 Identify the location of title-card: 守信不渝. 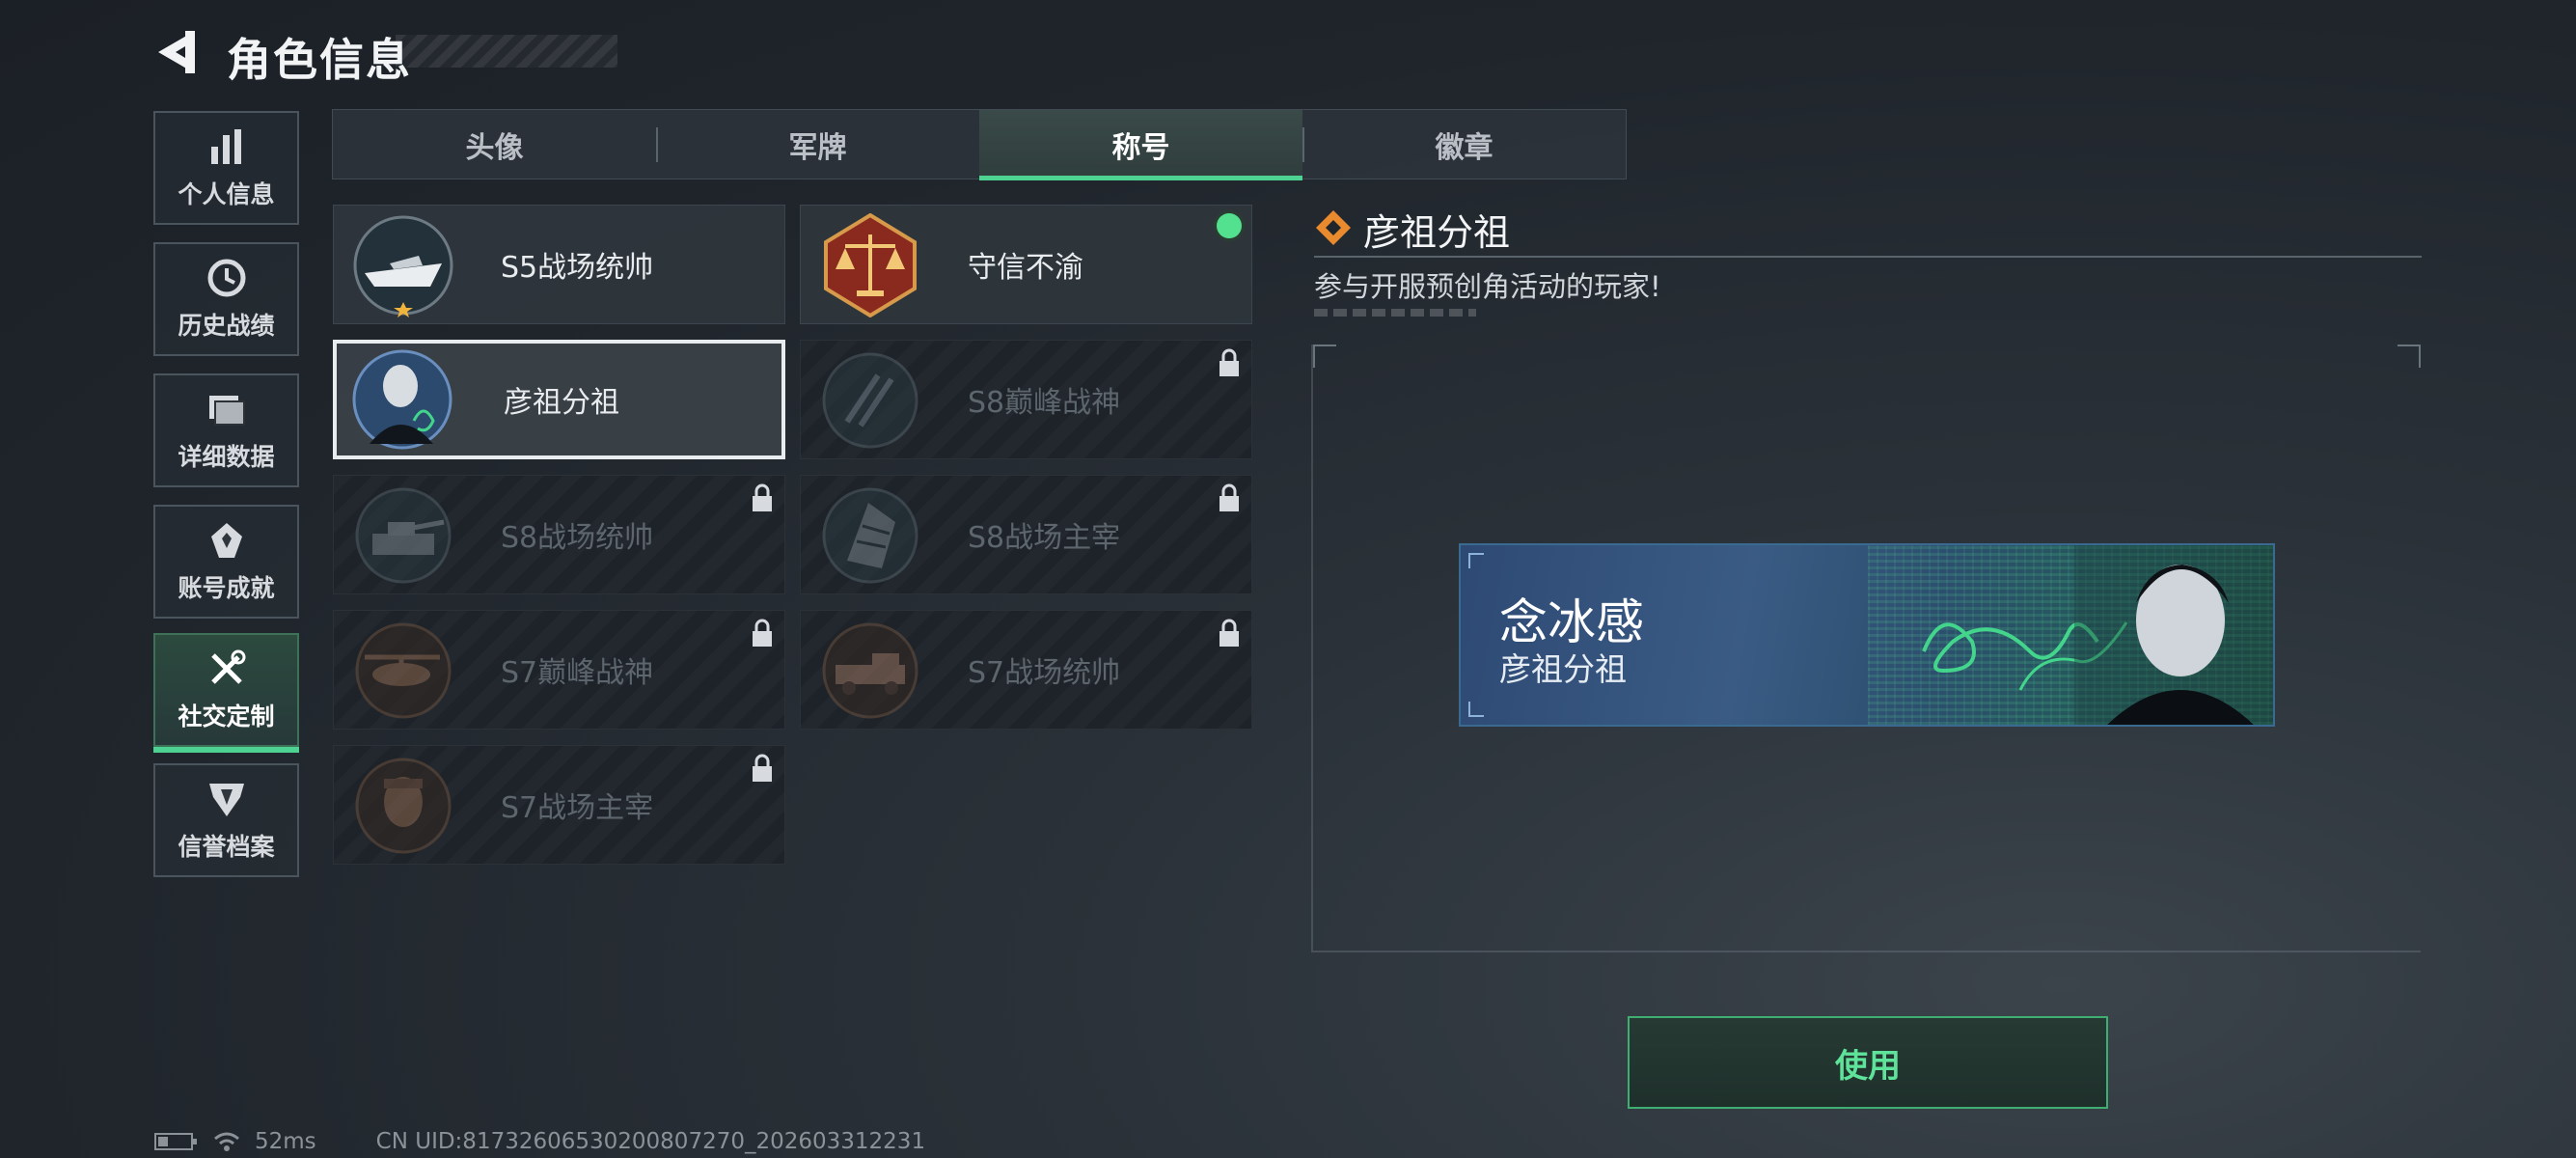
(1026, 264).